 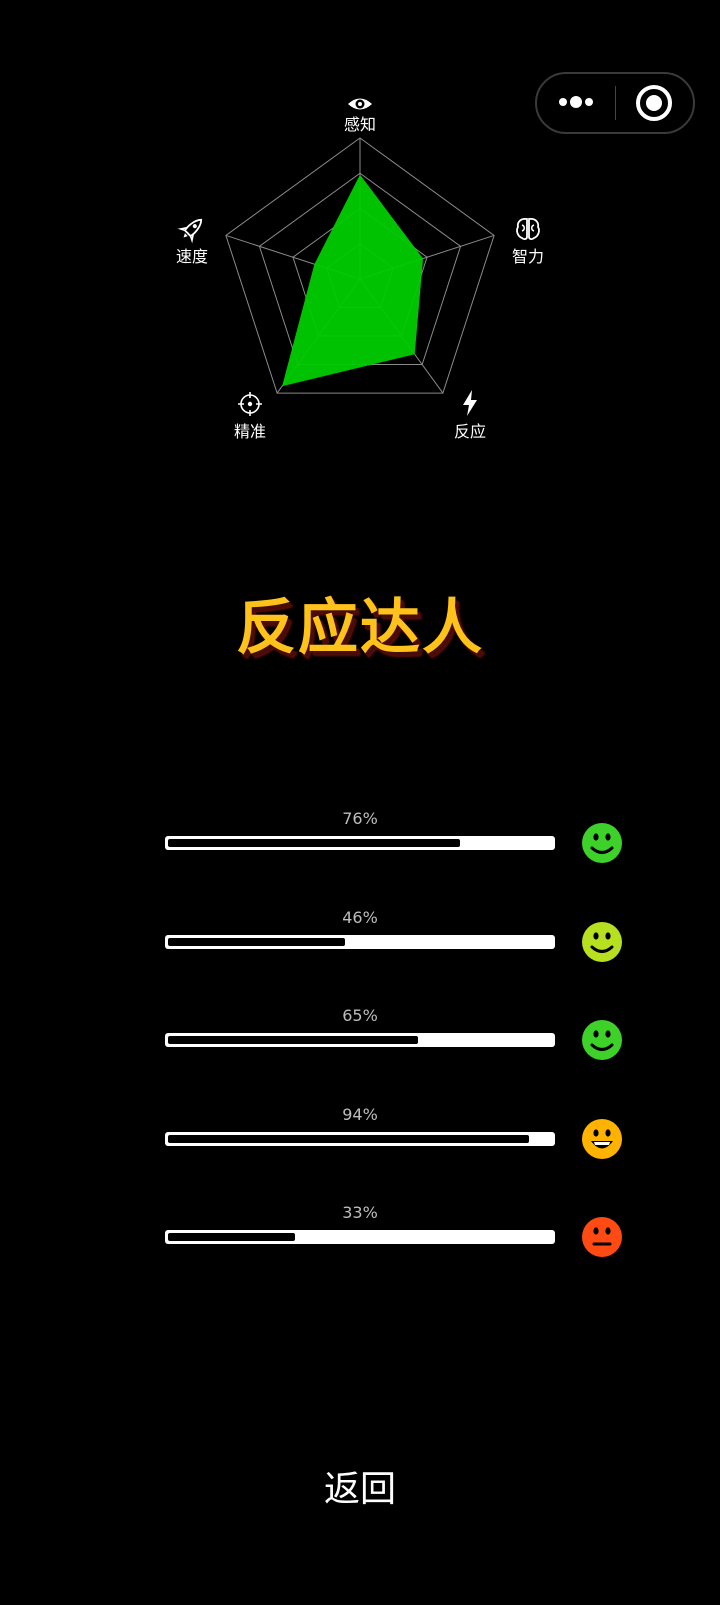 I want to click on score-percent-label: 33%, so click(x=360, y=1212).